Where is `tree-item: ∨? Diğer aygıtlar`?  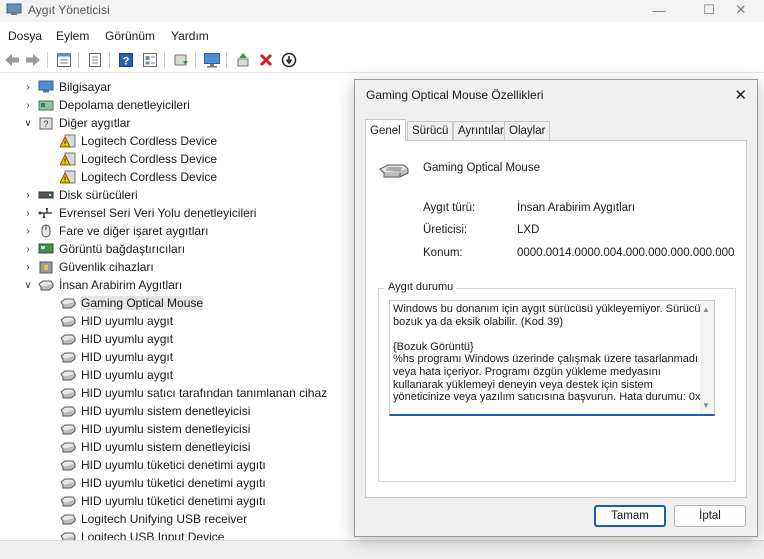
tree-item: ∨? Diğer aygıtlar is located at coordinates (76, 123).